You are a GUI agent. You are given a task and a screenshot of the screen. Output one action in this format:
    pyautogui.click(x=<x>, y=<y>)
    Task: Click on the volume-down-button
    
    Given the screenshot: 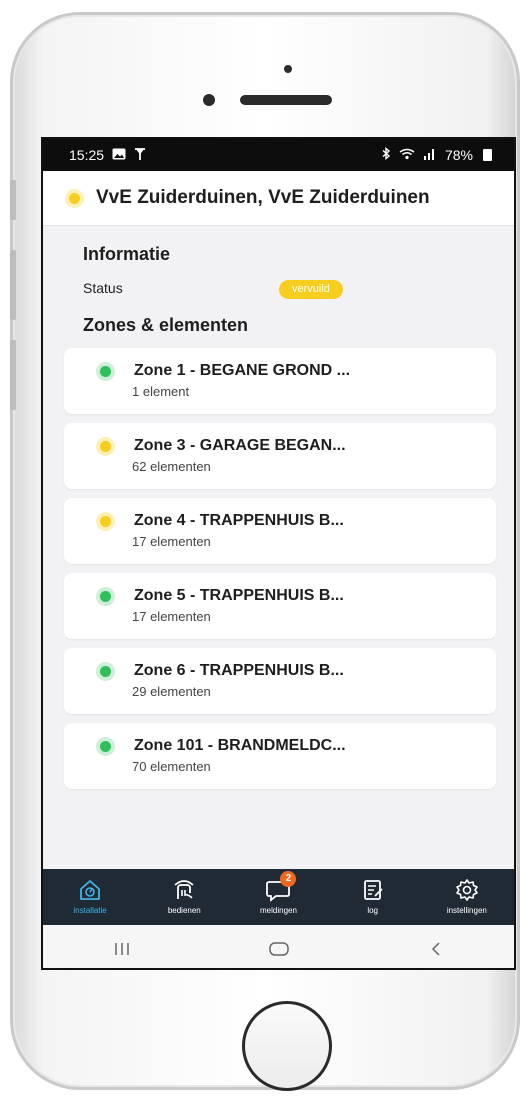 What is the action you would take?
    pyautogui.click(x=13, y=375)
    